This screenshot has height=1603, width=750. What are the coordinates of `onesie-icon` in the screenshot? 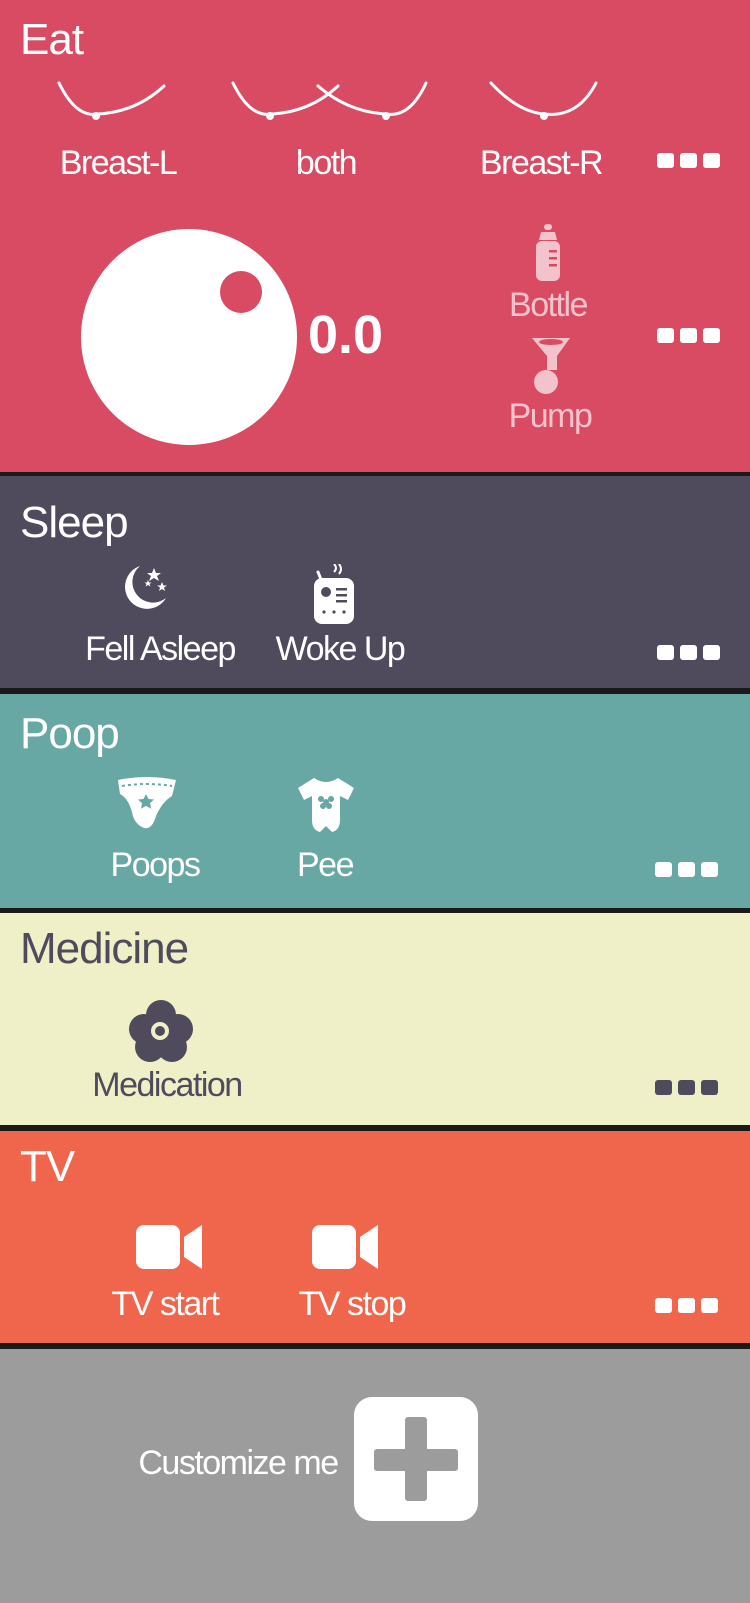 It's located at (326, 805).